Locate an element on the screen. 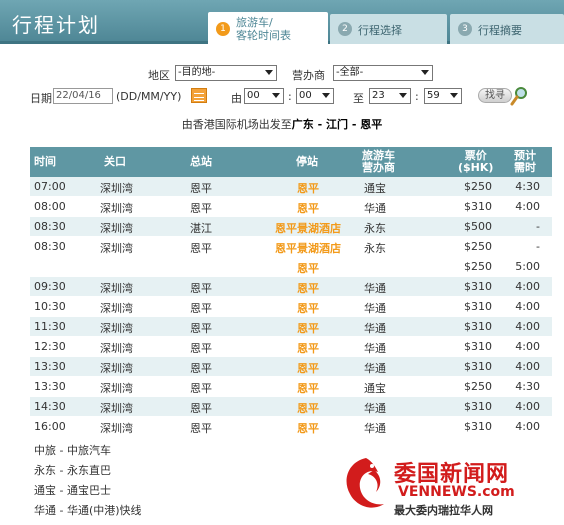 This screenshot has height=525, width=564. tab-itinerary-summary: 3 行程摘要 is located at coordinates (507, 29).